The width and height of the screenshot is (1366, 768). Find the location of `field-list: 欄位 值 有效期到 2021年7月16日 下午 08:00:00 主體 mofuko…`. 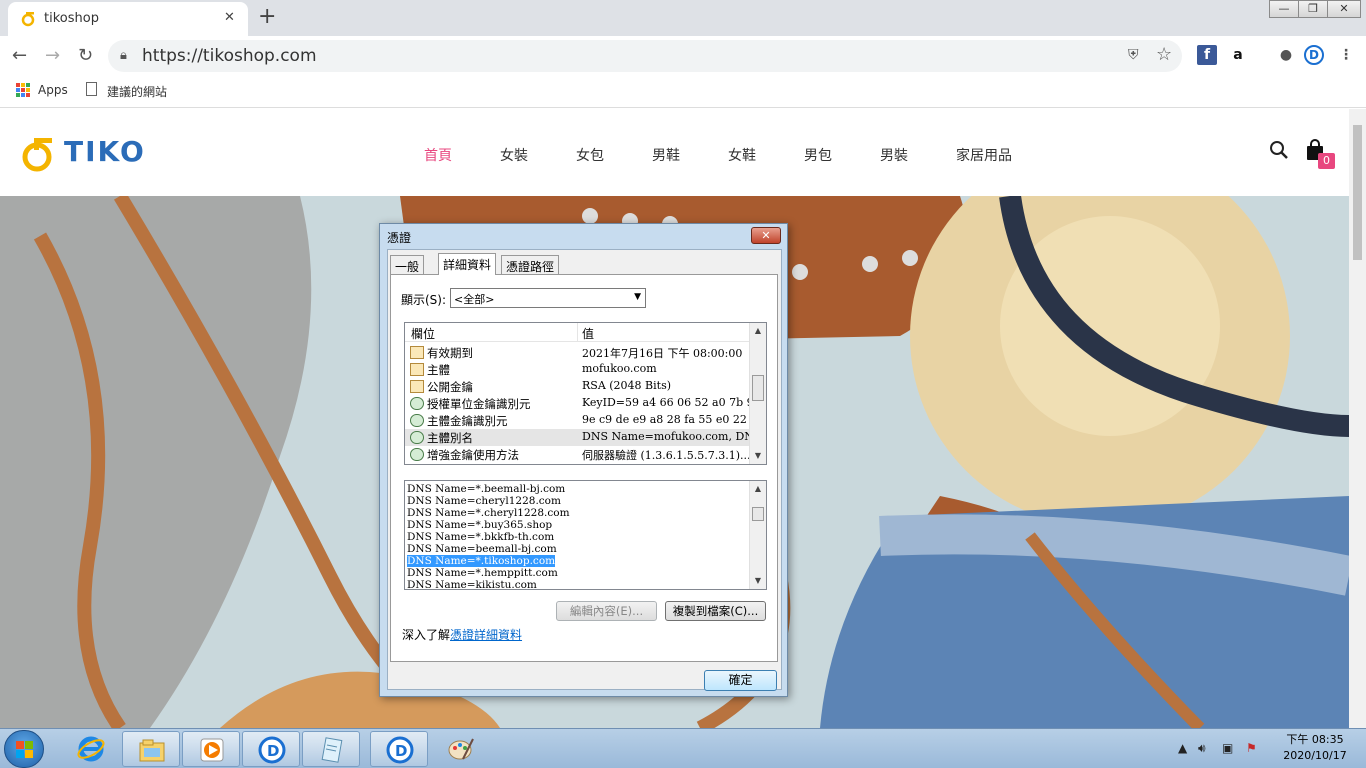

field-list: 欄位 值 有效期到 2021年7月16日 下午 08:00:00 主體 mofuko… is located at coordinates (585, 393).